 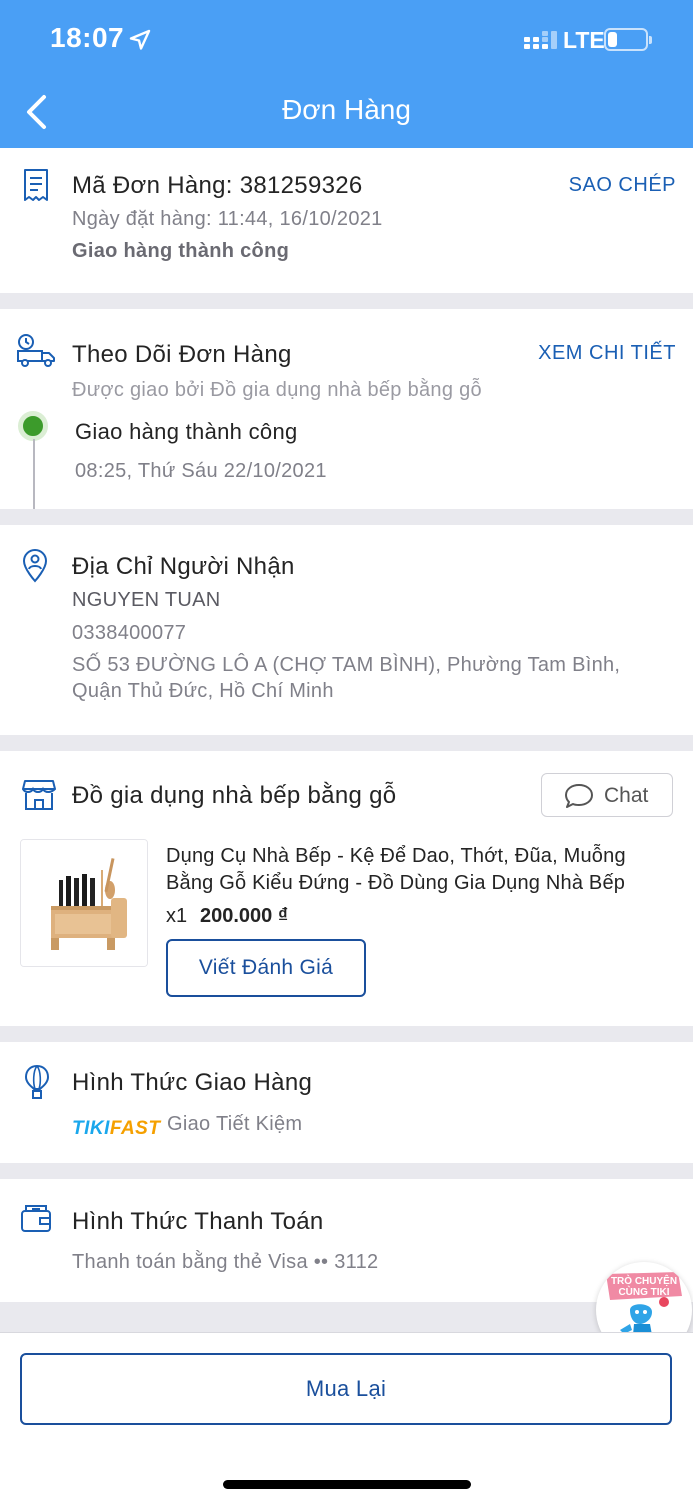 I want to click on chat-button: Chat, so click(x=607, y=795).